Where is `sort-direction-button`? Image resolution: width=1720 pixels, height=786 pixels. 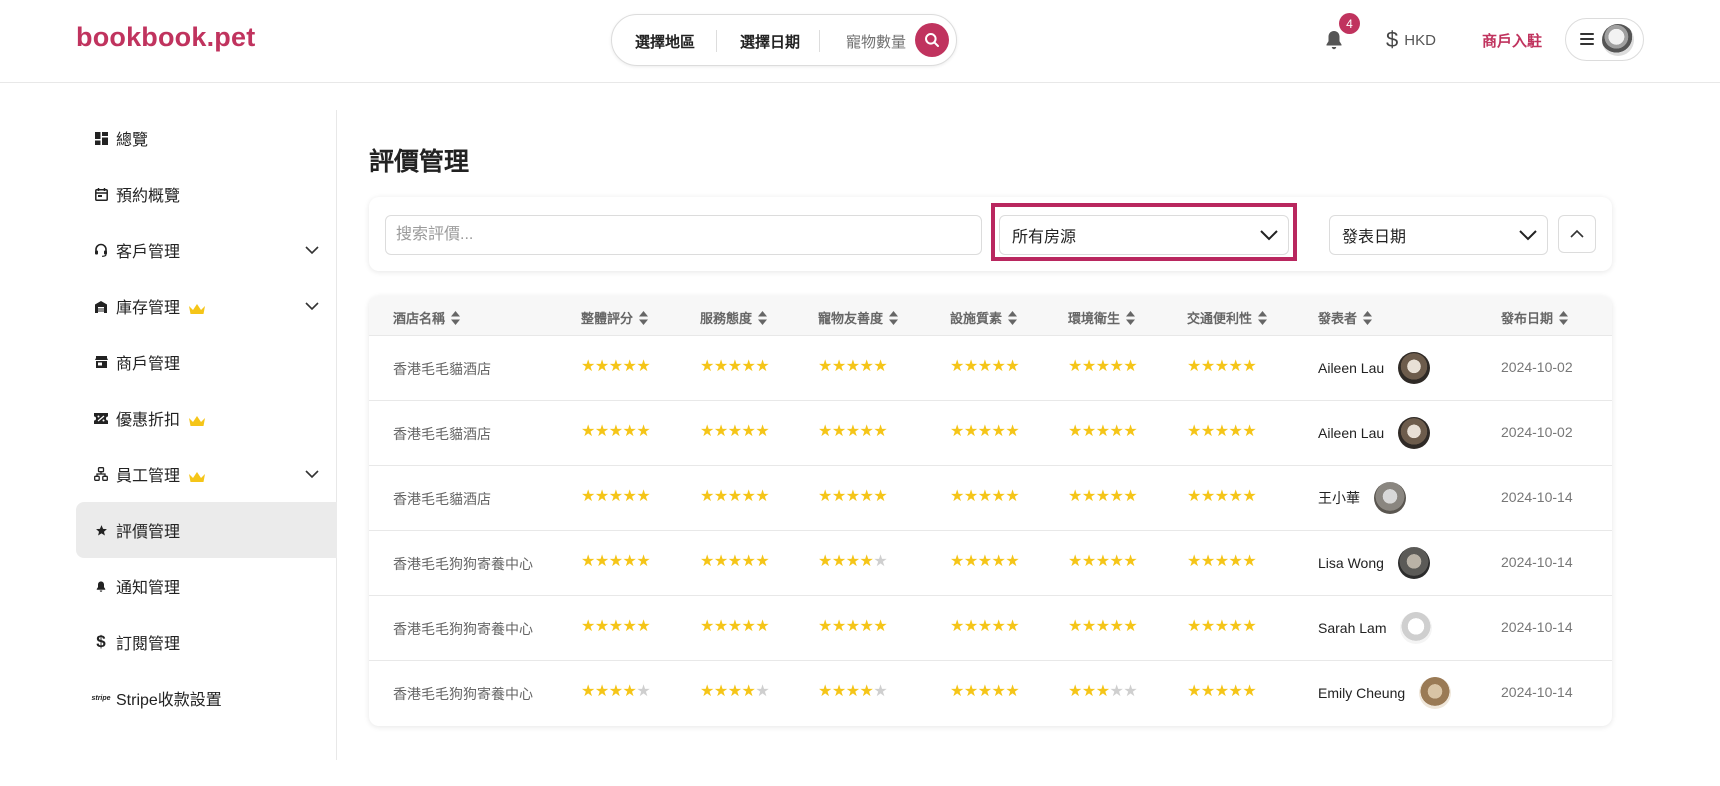
sort-direction-button is located at coordinates (1577, 234).